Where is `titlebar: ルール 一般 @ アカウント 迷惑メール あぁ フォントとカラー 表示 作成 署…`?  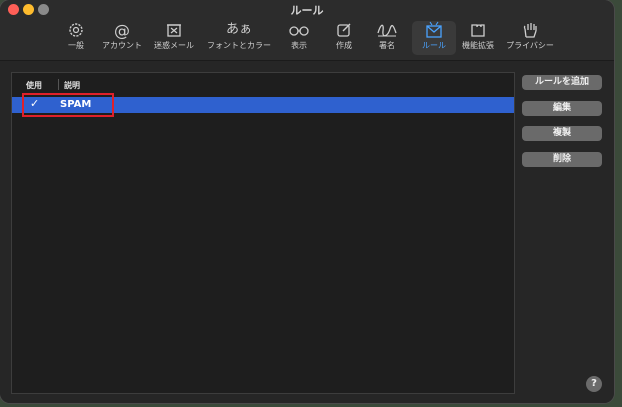
titlebar: ルール 一般 @ アカウント 迷惑メール あぁ フォントとカラー 表示 作成 署… is located at coordinates (307, 30).